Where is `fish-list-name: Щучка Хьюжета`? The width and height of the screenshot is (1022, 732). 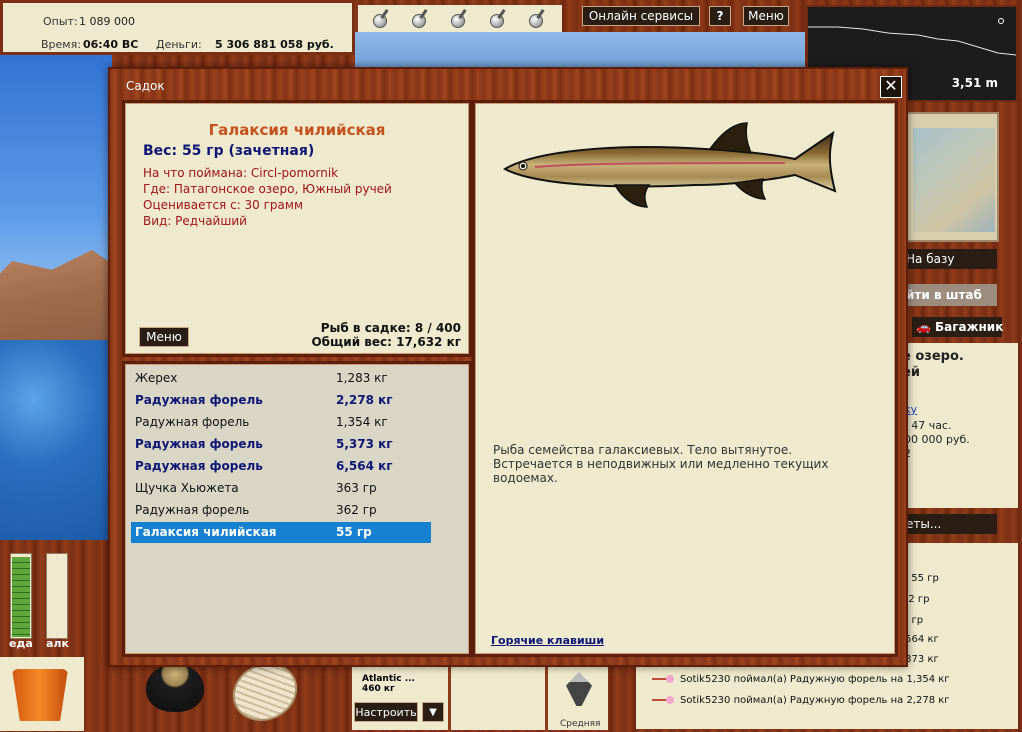
fish-list-name: Щучка Хьюжета is located at coordinates (187, 488).